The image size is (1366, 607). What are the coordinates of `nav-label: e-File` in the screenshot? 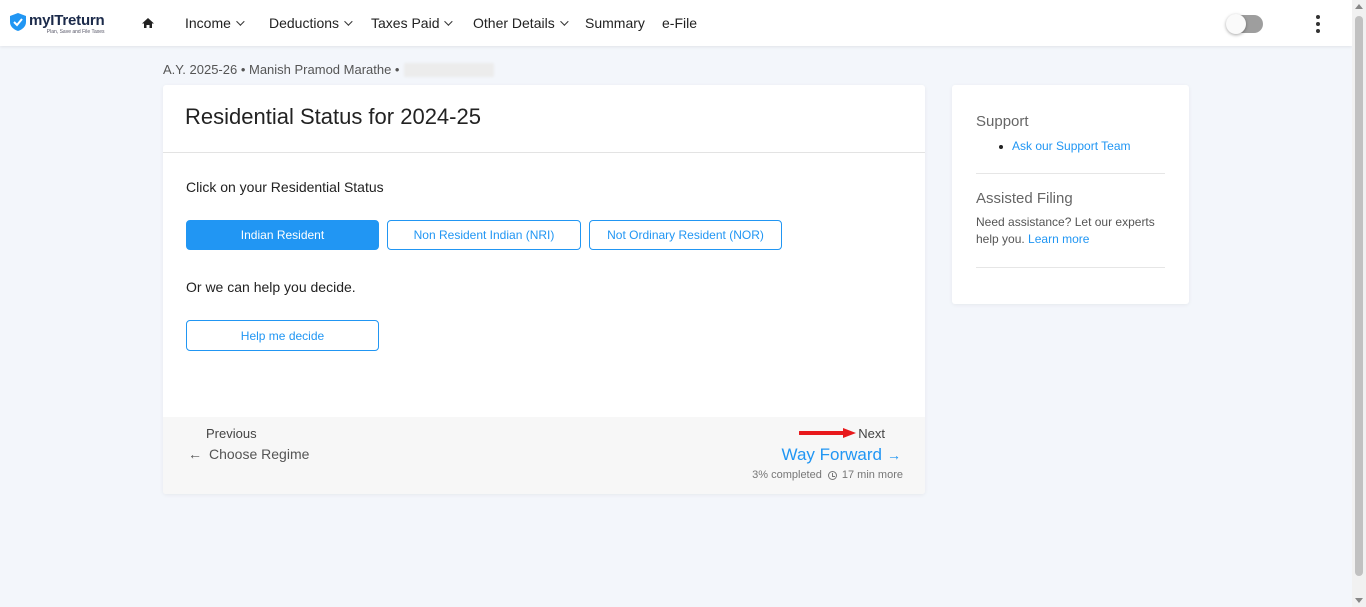 It's located at (680, 23).